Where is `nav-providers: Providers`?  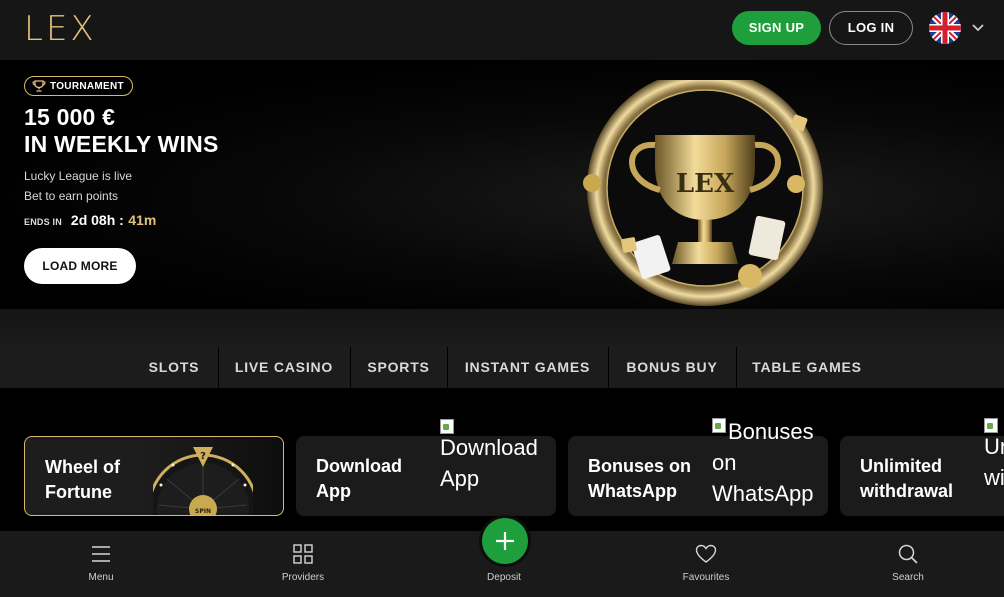 nav-providers: Providers is located at coordinates (303, 564).